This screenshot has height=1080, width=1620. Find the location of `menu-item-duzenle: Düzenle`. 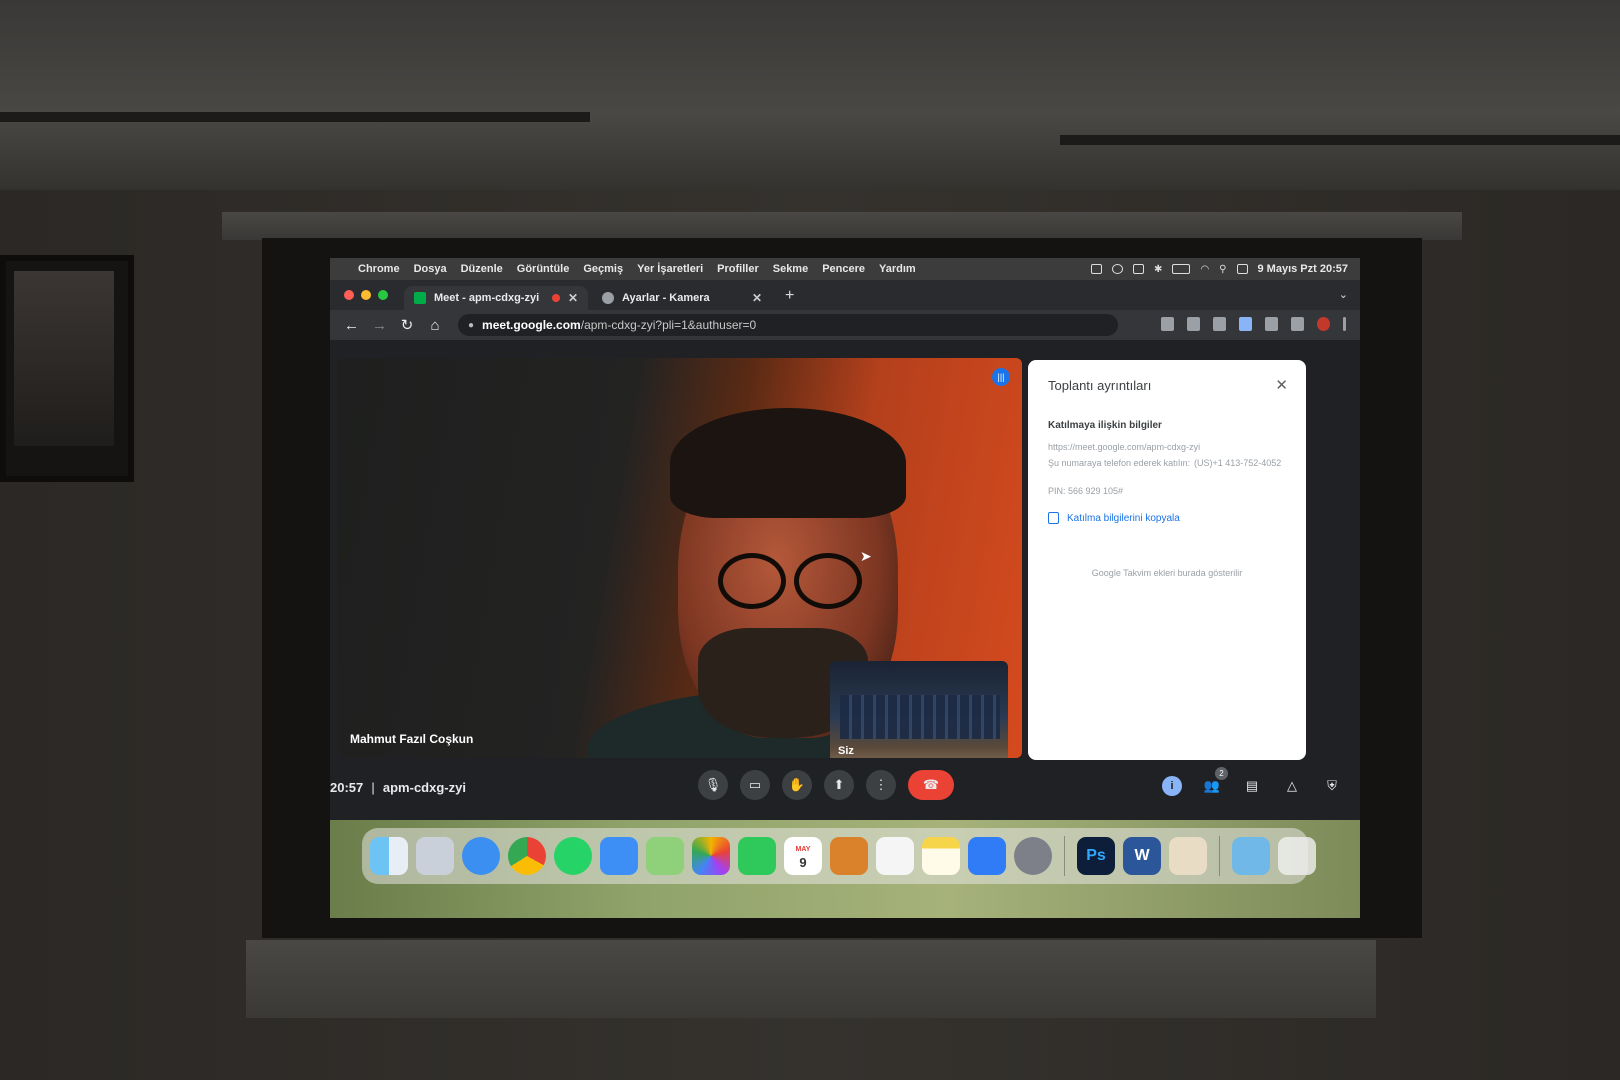

menu-item-duzenle: Düzenle is located at coordinates (482, 269).